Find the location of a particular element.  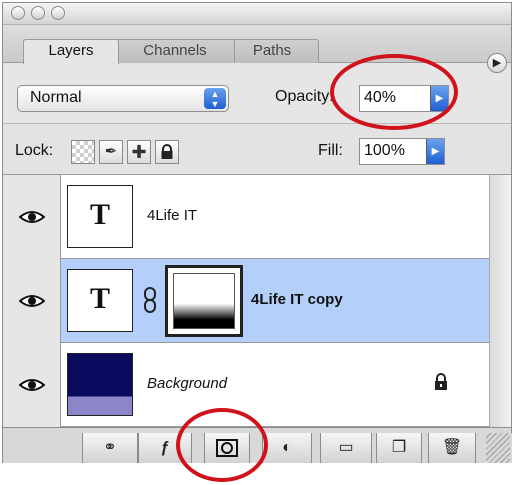

play-circle-icon: ▶ is located at coordinates (497, 63).